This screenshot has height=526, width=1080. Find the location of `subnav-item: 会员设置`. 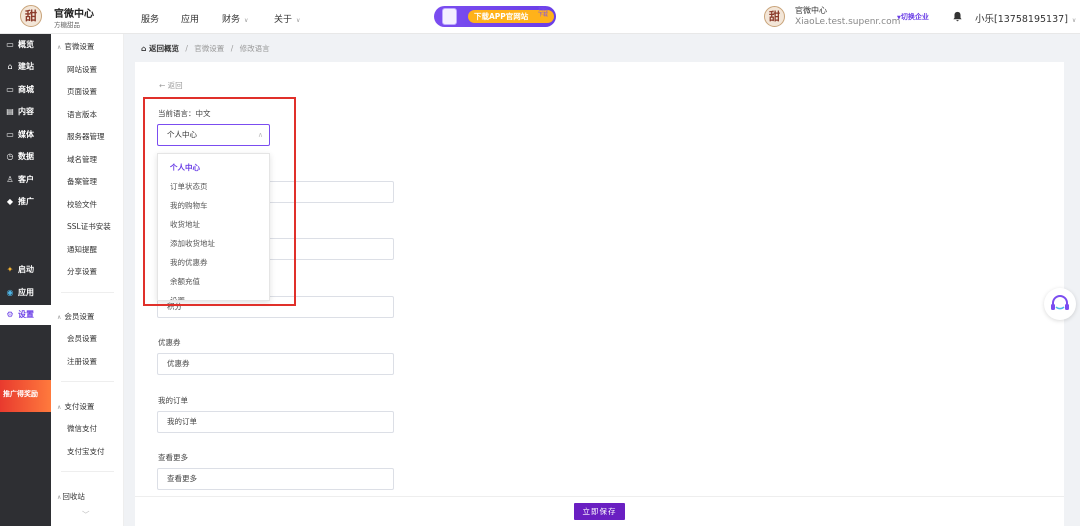

subnav-item: 会员设置 is located at coordinates (82, 338).